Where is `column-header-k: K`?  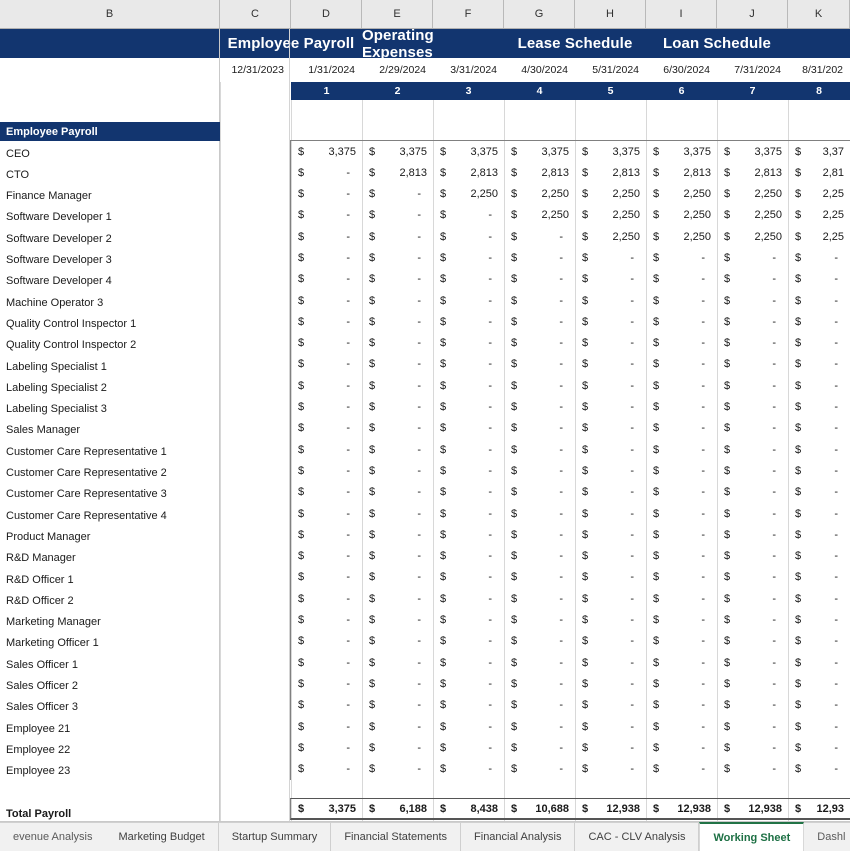 column-header-k: K is located at coordinates (819, 14).